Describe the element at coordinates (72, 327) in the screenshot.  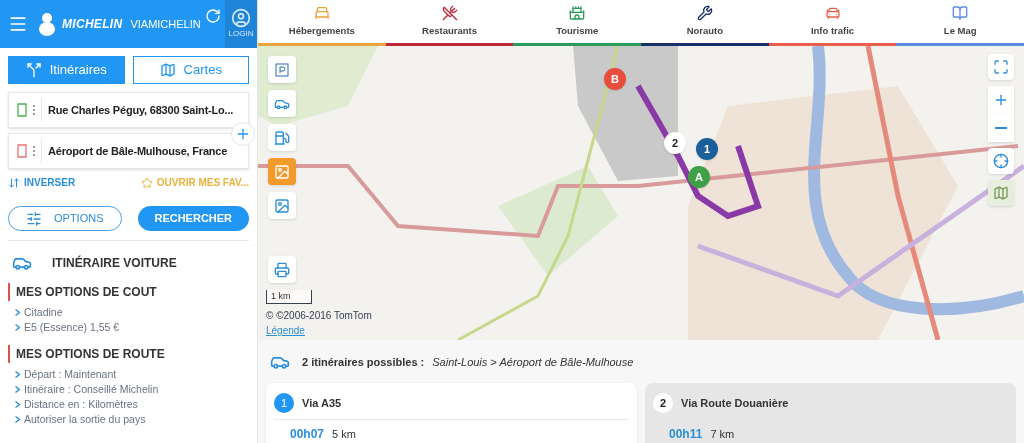
I see `option-item: E5 (Essence) 1,55 €` at that location.